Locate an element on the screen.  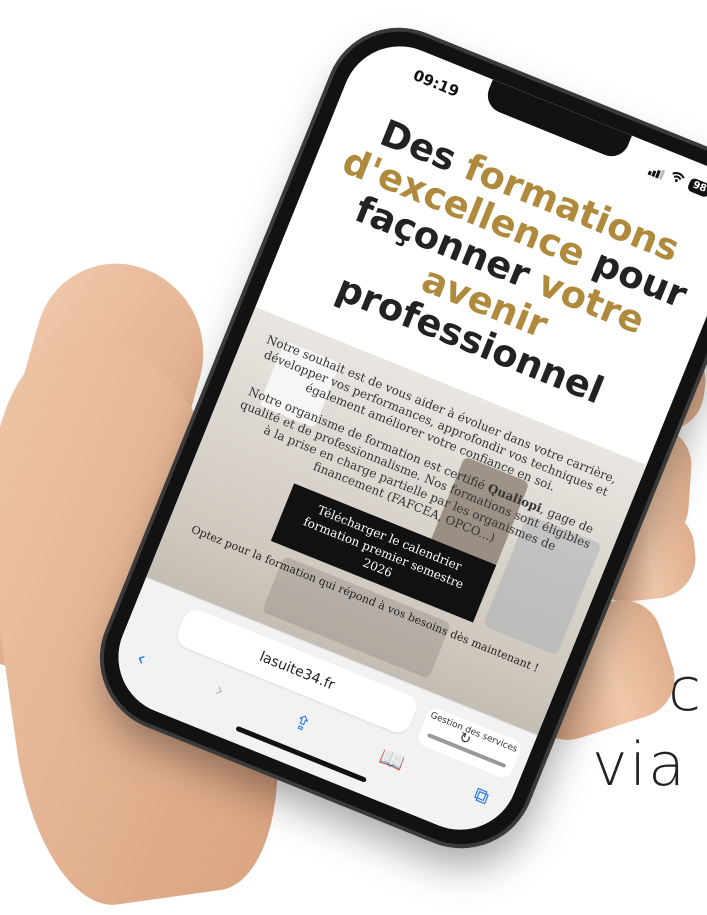
tabs-icon: ⧉ is located at coordinates (482, 796).